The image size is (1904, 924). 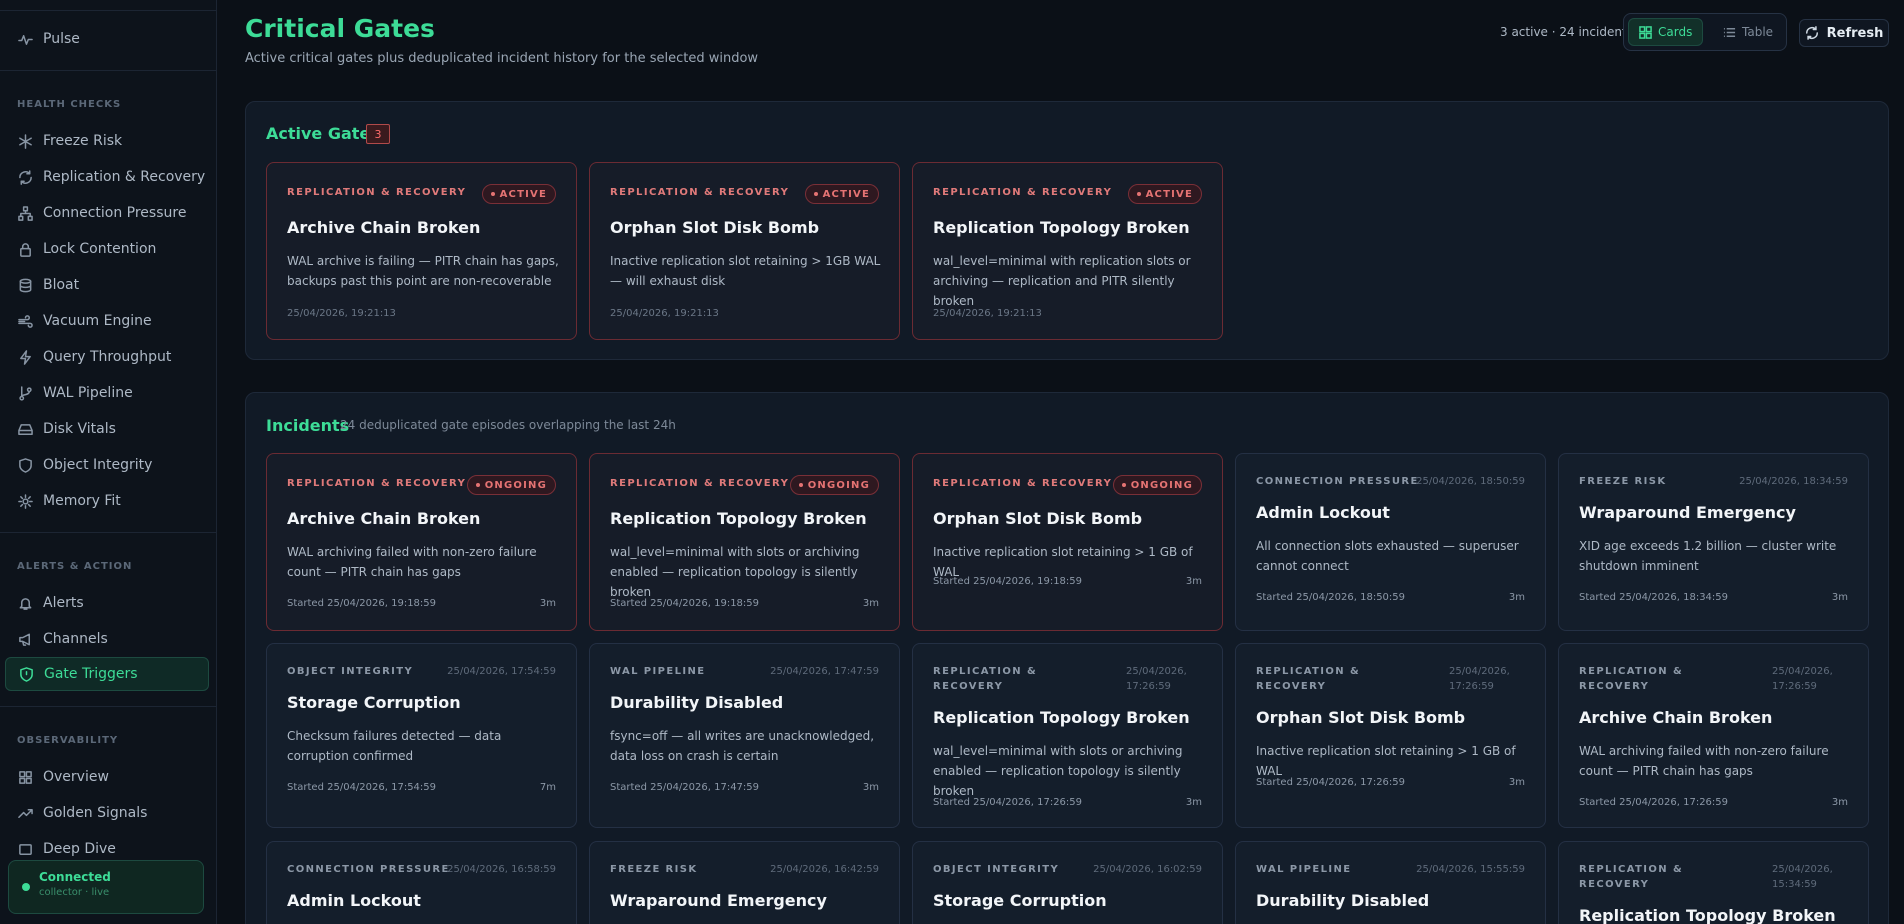 I want to click on sidebar-item-memory-fit: Memory Fit, so click(x=107, y=501).